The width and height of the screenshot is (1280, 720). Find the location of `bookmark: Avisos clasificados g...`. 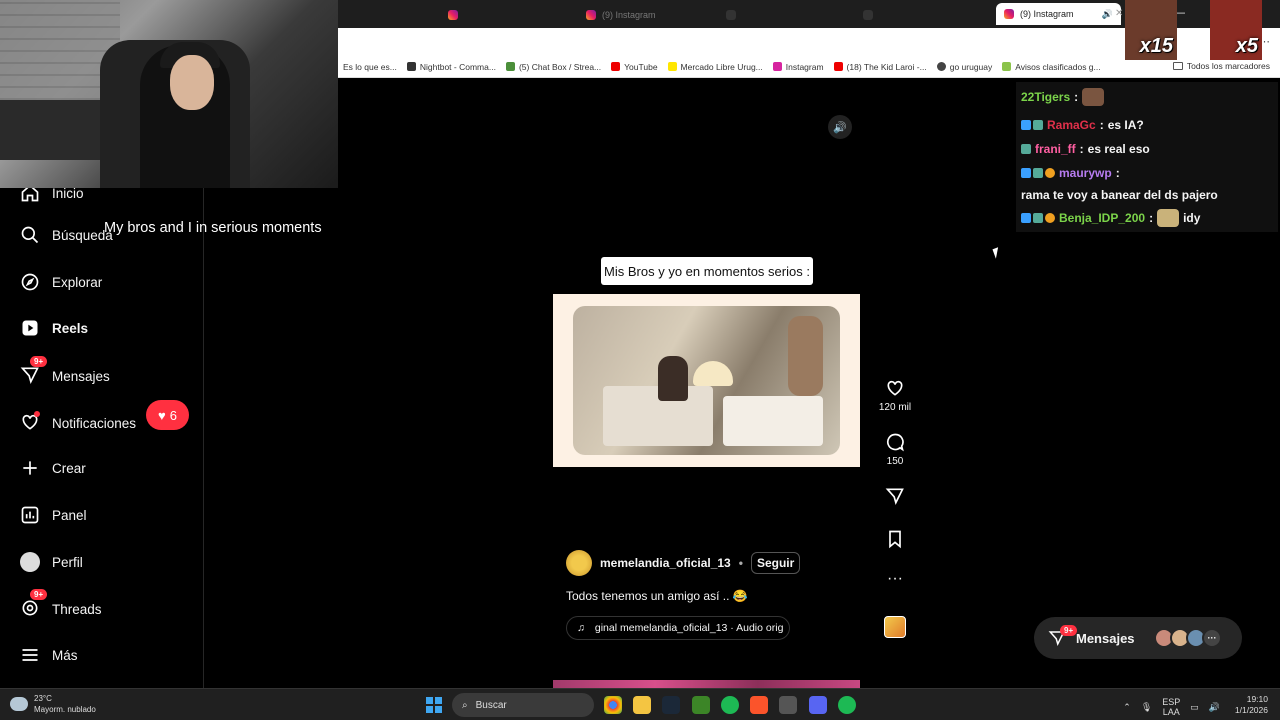

bookmark: Avisos clasificados g... is located at coordinates (1051, 67).